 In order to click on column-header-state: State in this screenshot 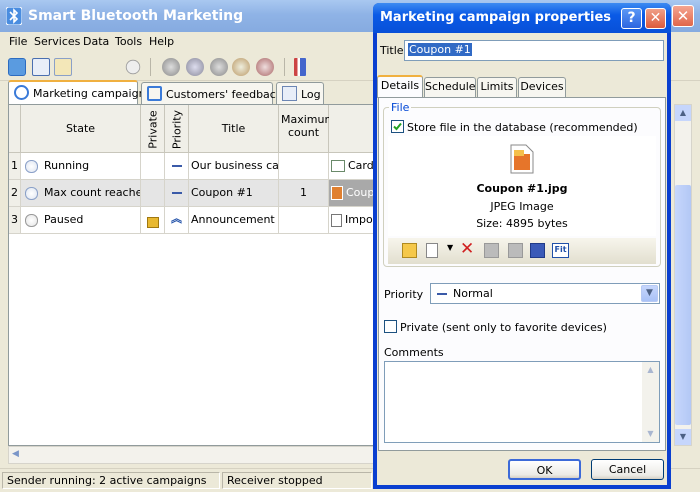, I will do `click(81, 129)`.